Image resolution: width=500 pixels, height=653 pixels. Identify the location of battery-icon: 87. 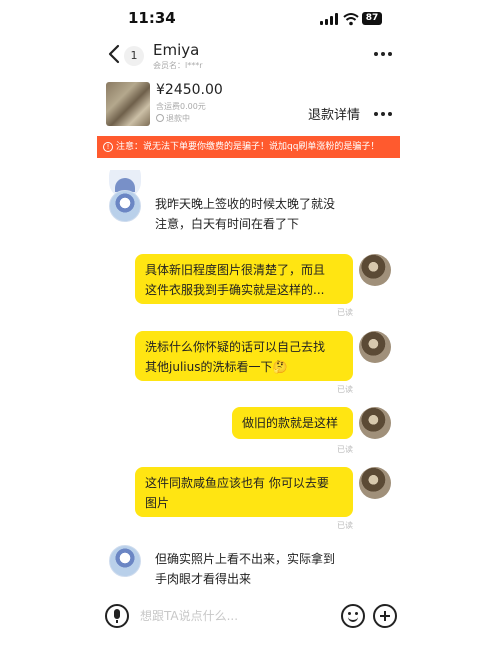
(372, 18).